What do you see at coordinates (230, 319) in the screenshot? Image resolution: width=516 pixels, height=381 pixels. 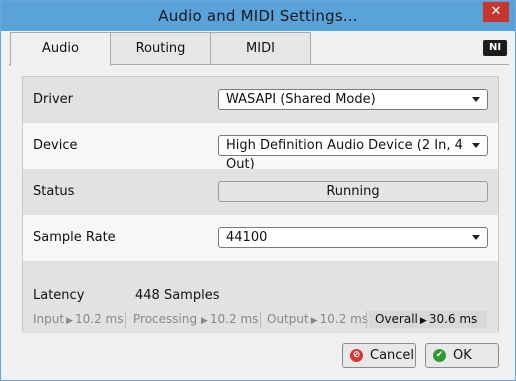 I see `processing-latency: ▶ 10.2 ms` at bounding box center [230, 319].